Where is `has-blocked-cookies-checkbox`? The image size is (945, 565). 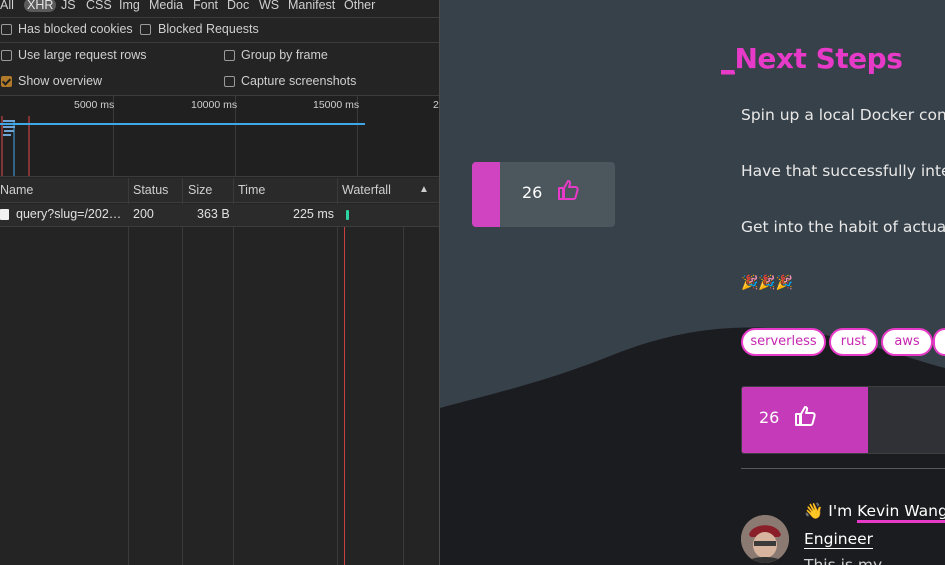
has-blocked-cookies-checkbox is located at coordinates (6, 29).